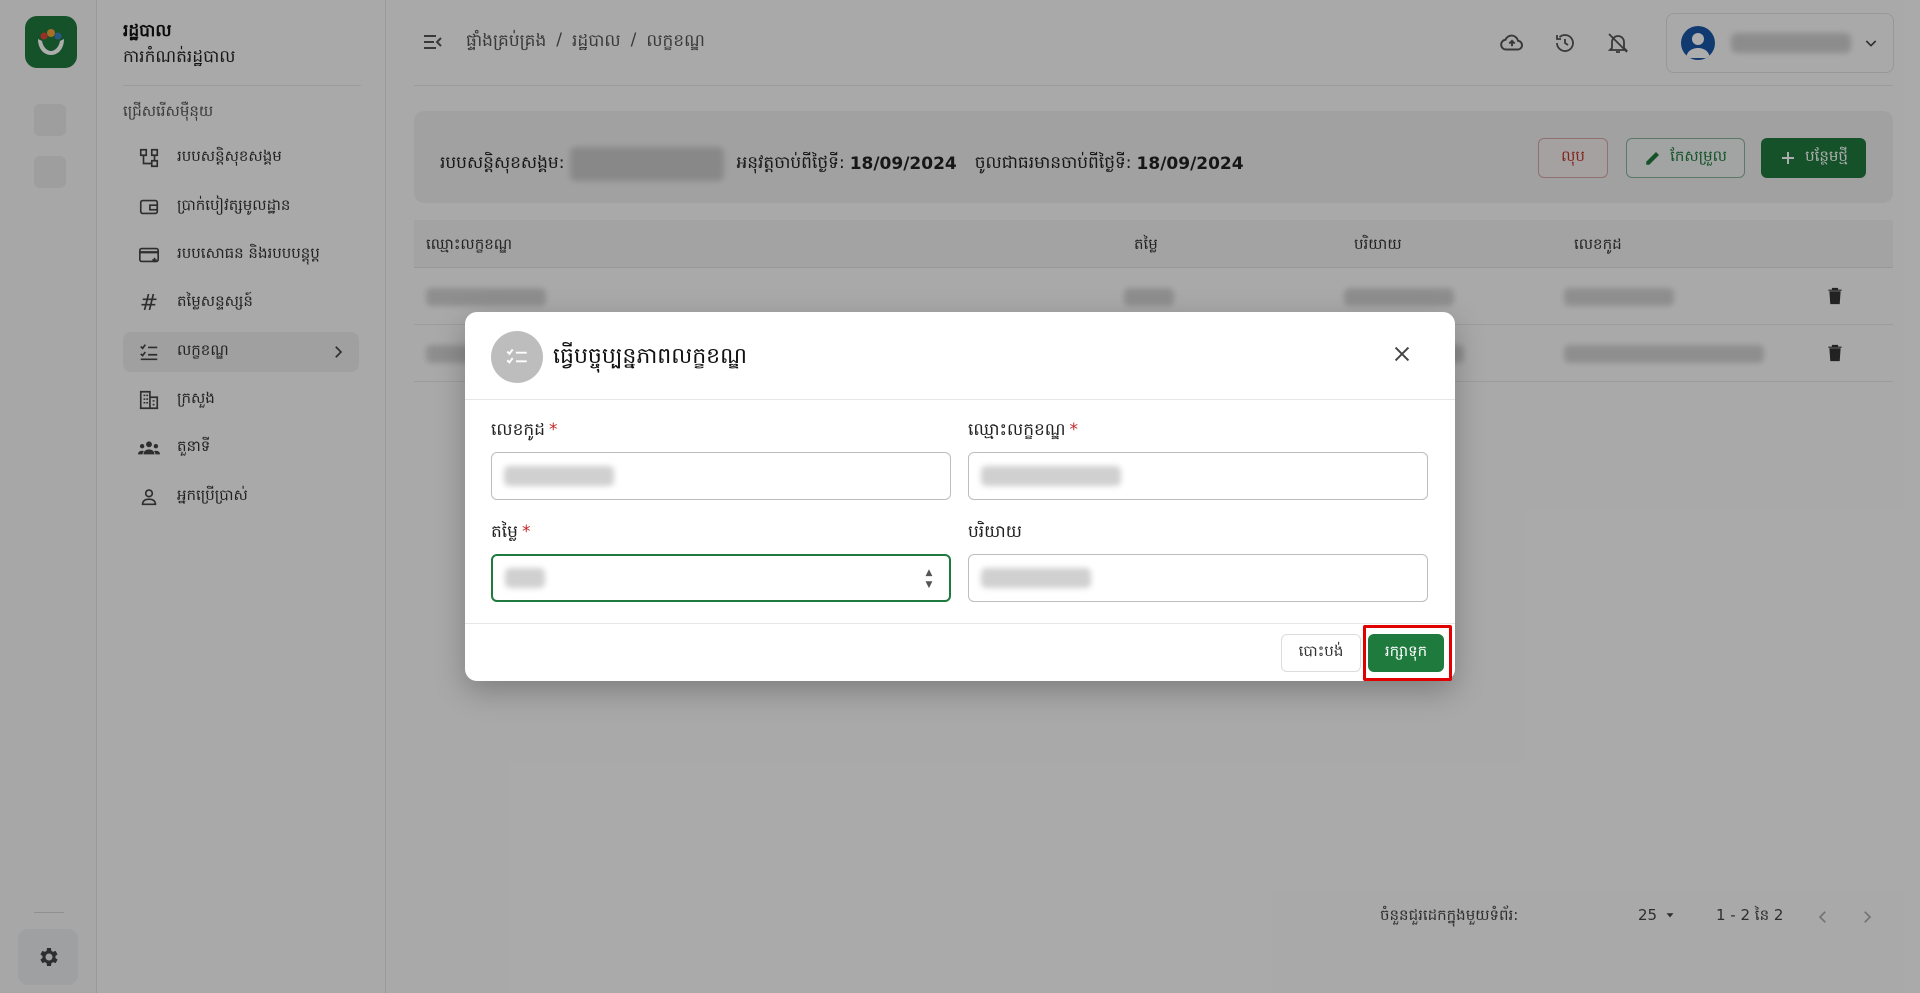 Image resolution: width=1920 pixels, height=993 pixels. What do you see at coordinates (504, 532) in the screenshot?
I see `value-label-text: តម្លៃ` at bounding box center [504, 532].